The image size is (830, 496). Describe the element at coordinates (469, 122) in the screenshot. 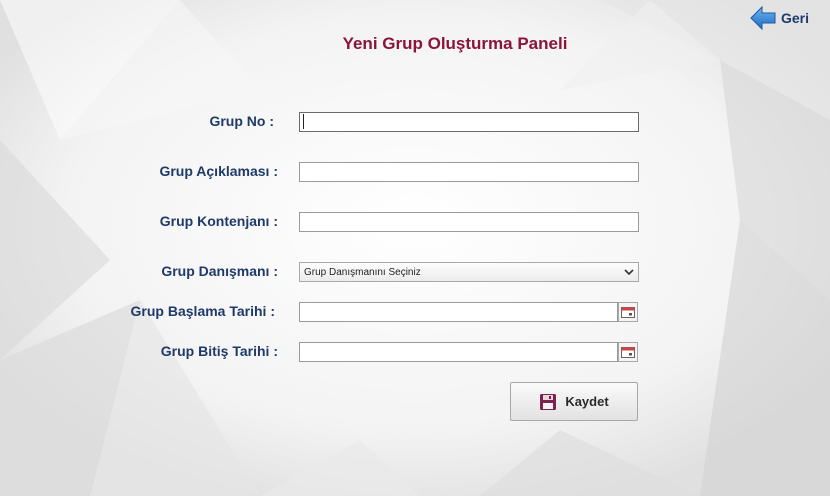

I see `group-no-input` at that location.